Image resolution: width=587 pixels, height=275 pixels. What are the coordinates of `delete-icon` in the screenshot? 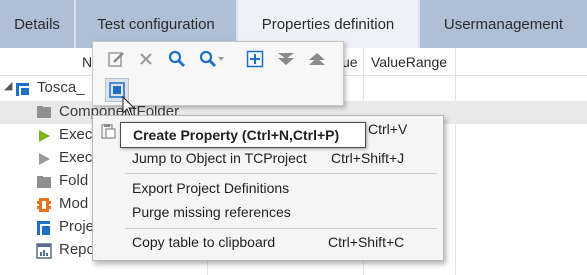 It's located at (146, 59).